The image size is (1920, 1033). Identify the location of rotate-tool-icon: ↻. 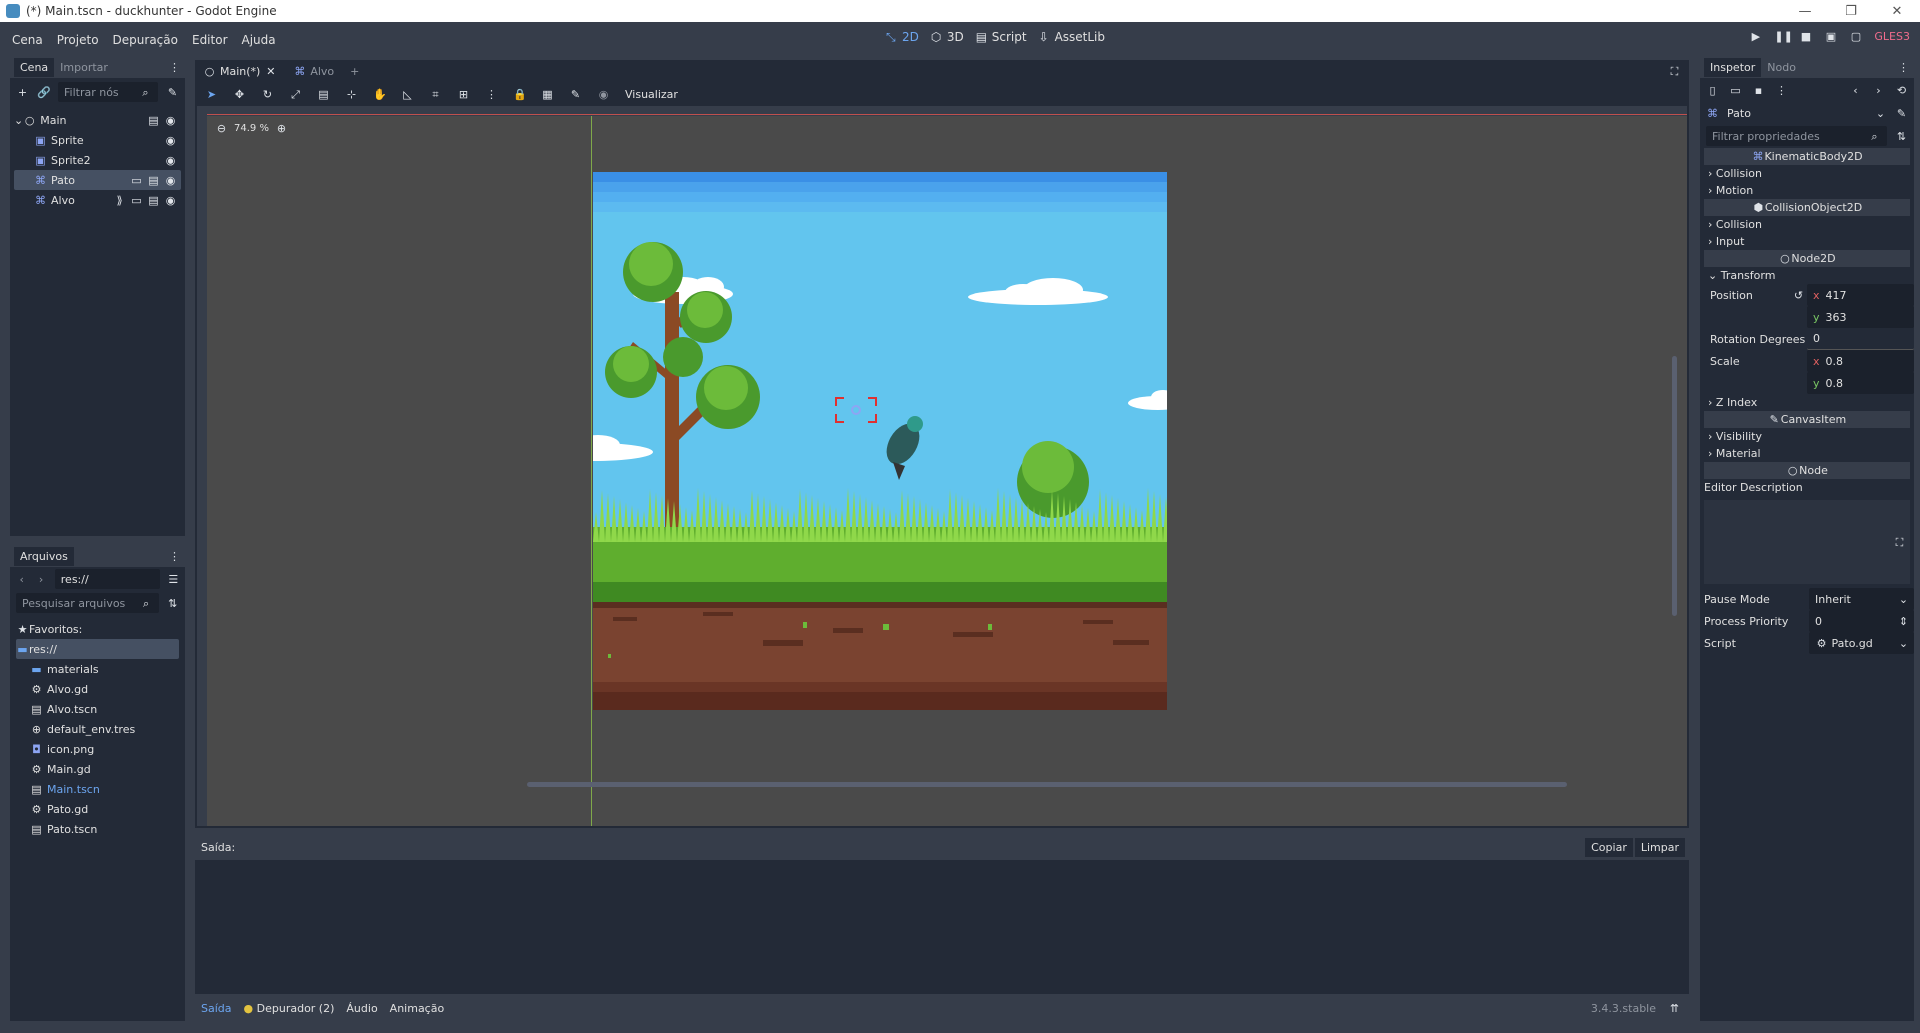
(267, 94).